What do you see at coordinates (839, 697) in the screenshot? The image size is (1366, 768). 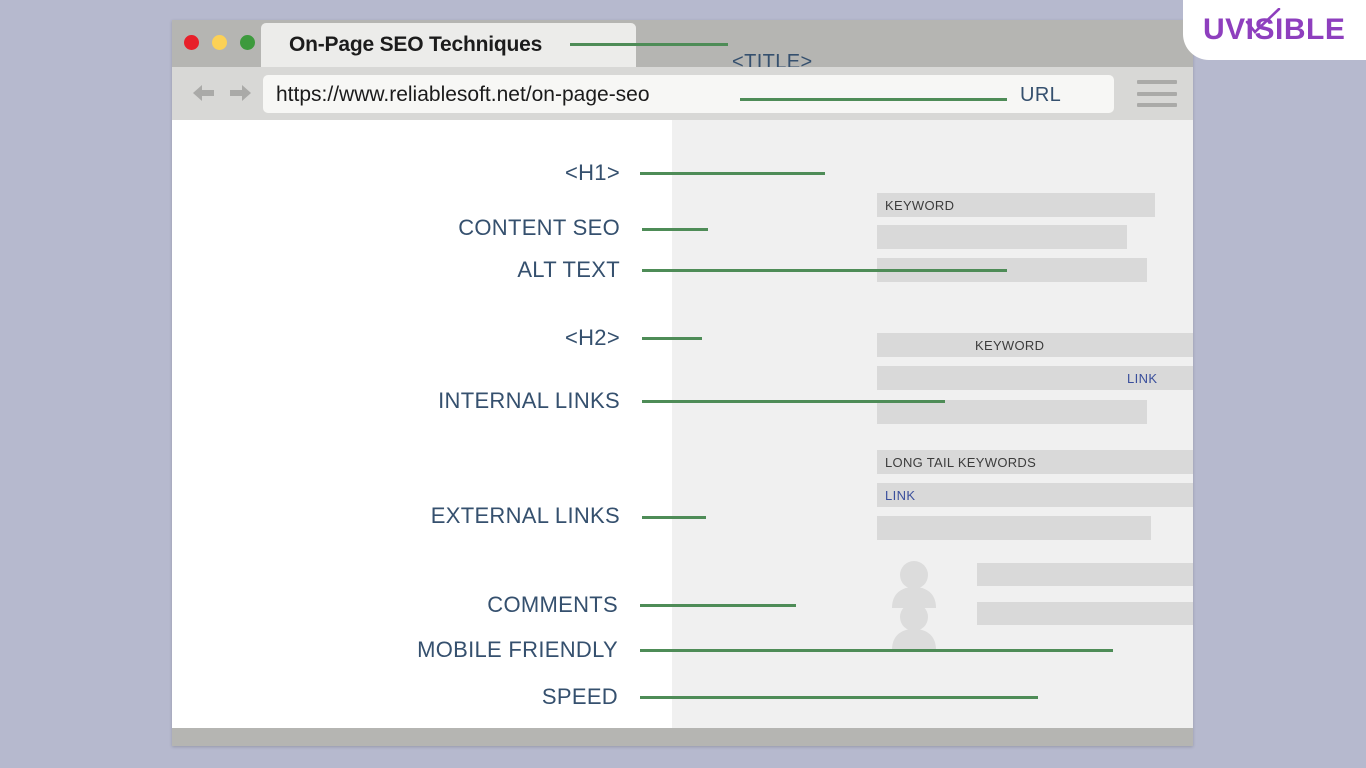 I see `leader-line-speed` at bounding box center [839, 697].